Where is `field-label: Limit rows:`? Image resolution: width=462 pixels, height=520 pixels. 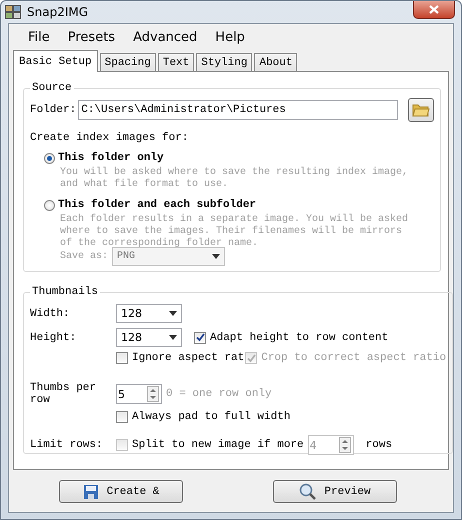 field-label: Limit rows: is located at coordinates (67, 445).